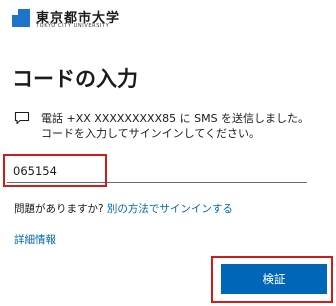 The height and width of the screenshot is (306, 336). I want to click on university-logo: 東京都市大学 TOKYO CITY UNIVERSITY, so click(92, 19).